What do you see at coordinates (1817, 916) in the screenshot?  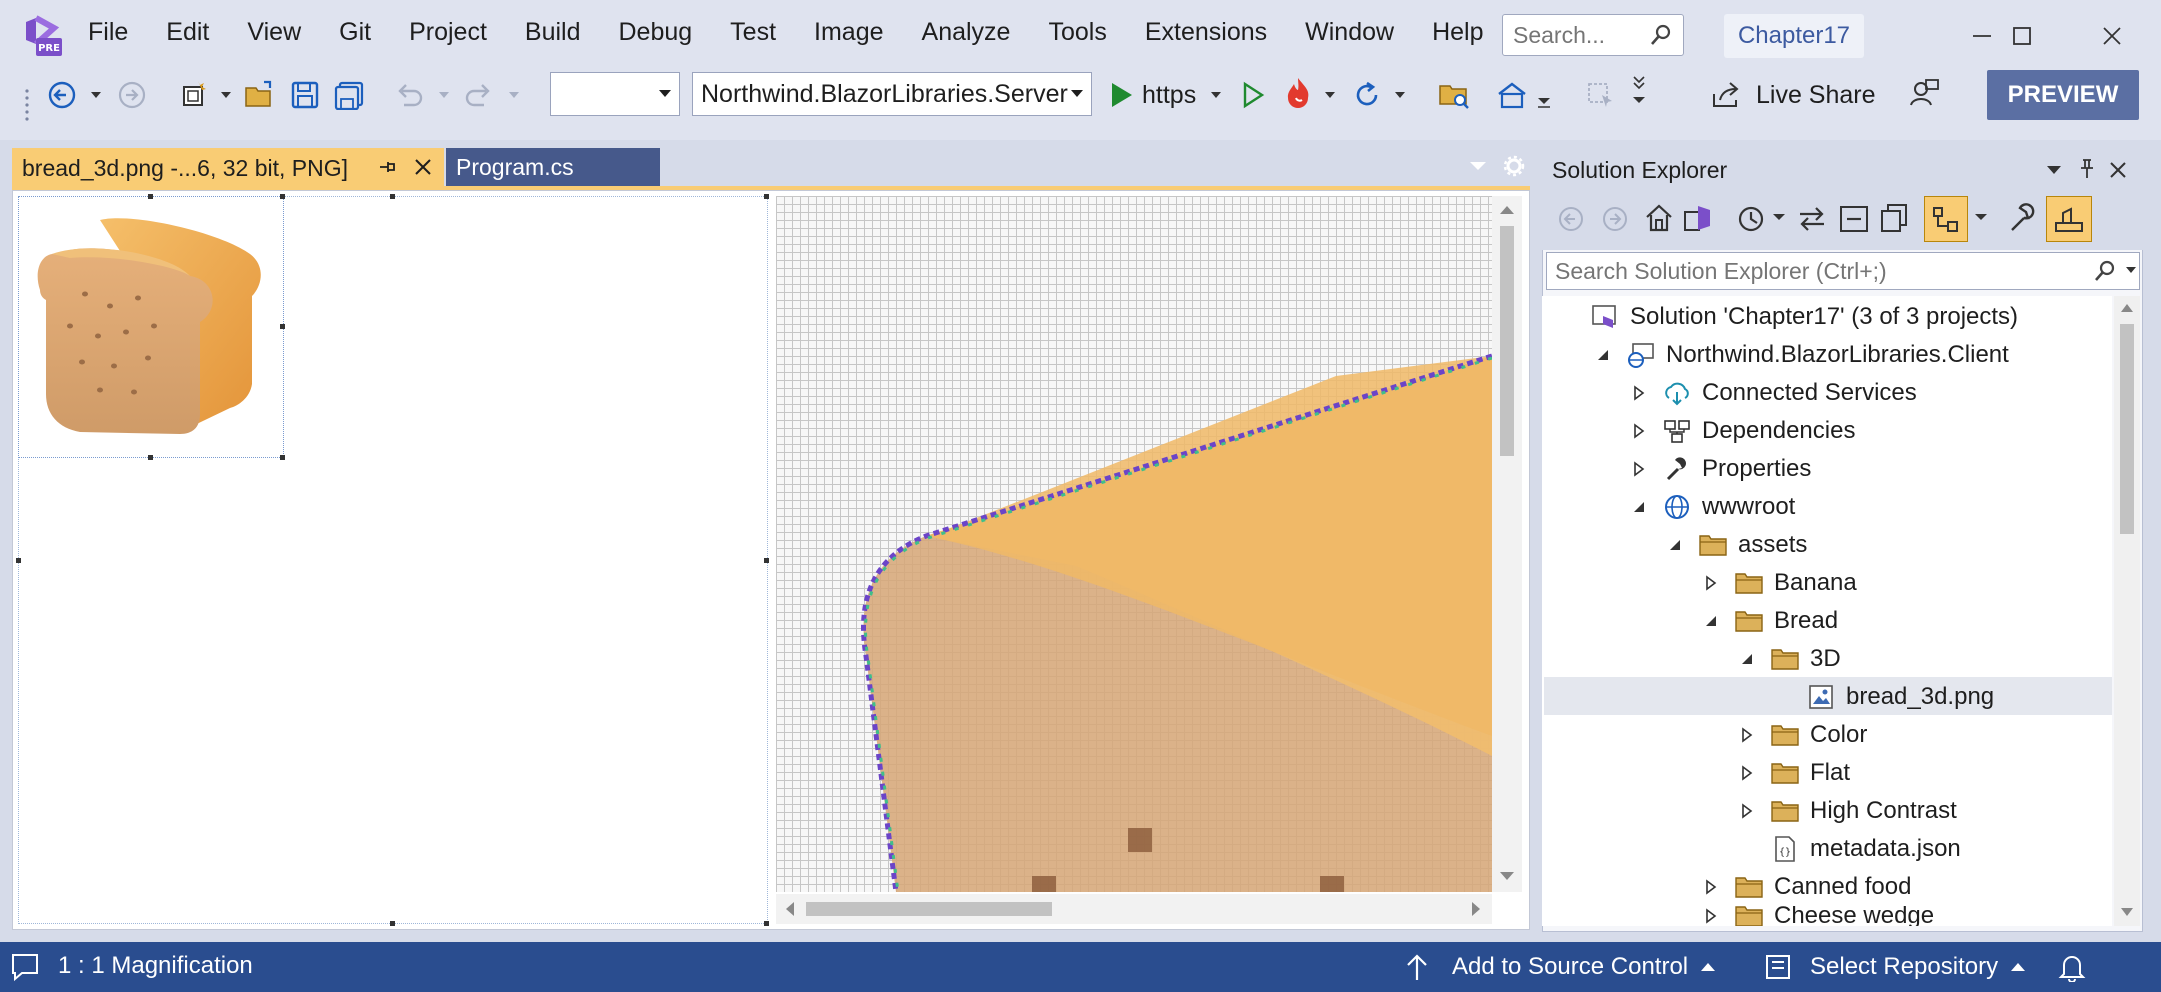 I see `tree-node: Cheese wedge` at bounding box center [1817, 916].